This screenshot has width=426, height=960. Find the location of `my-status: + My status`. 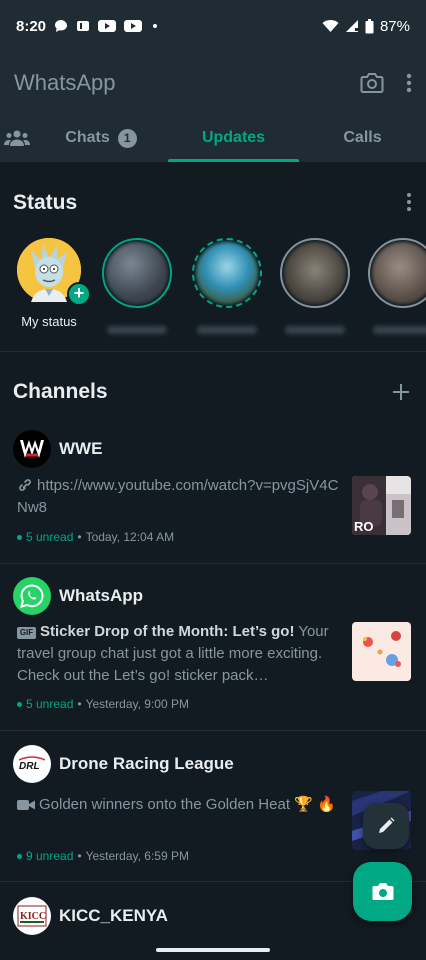

my-status: + My status is located at coordinates (50, 283).